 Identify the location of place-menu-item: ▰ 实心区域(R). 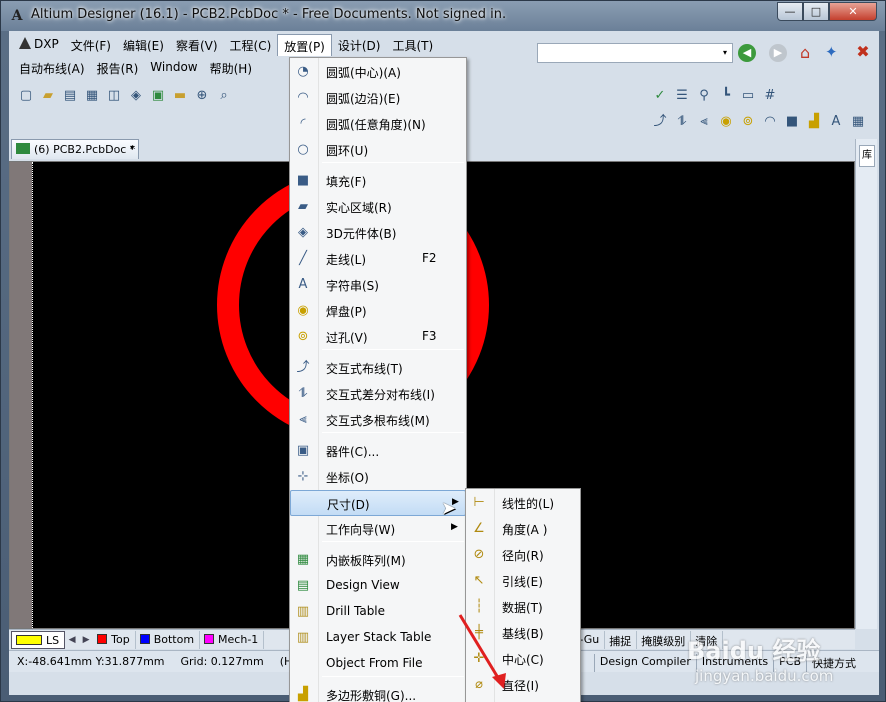
(378, 207).